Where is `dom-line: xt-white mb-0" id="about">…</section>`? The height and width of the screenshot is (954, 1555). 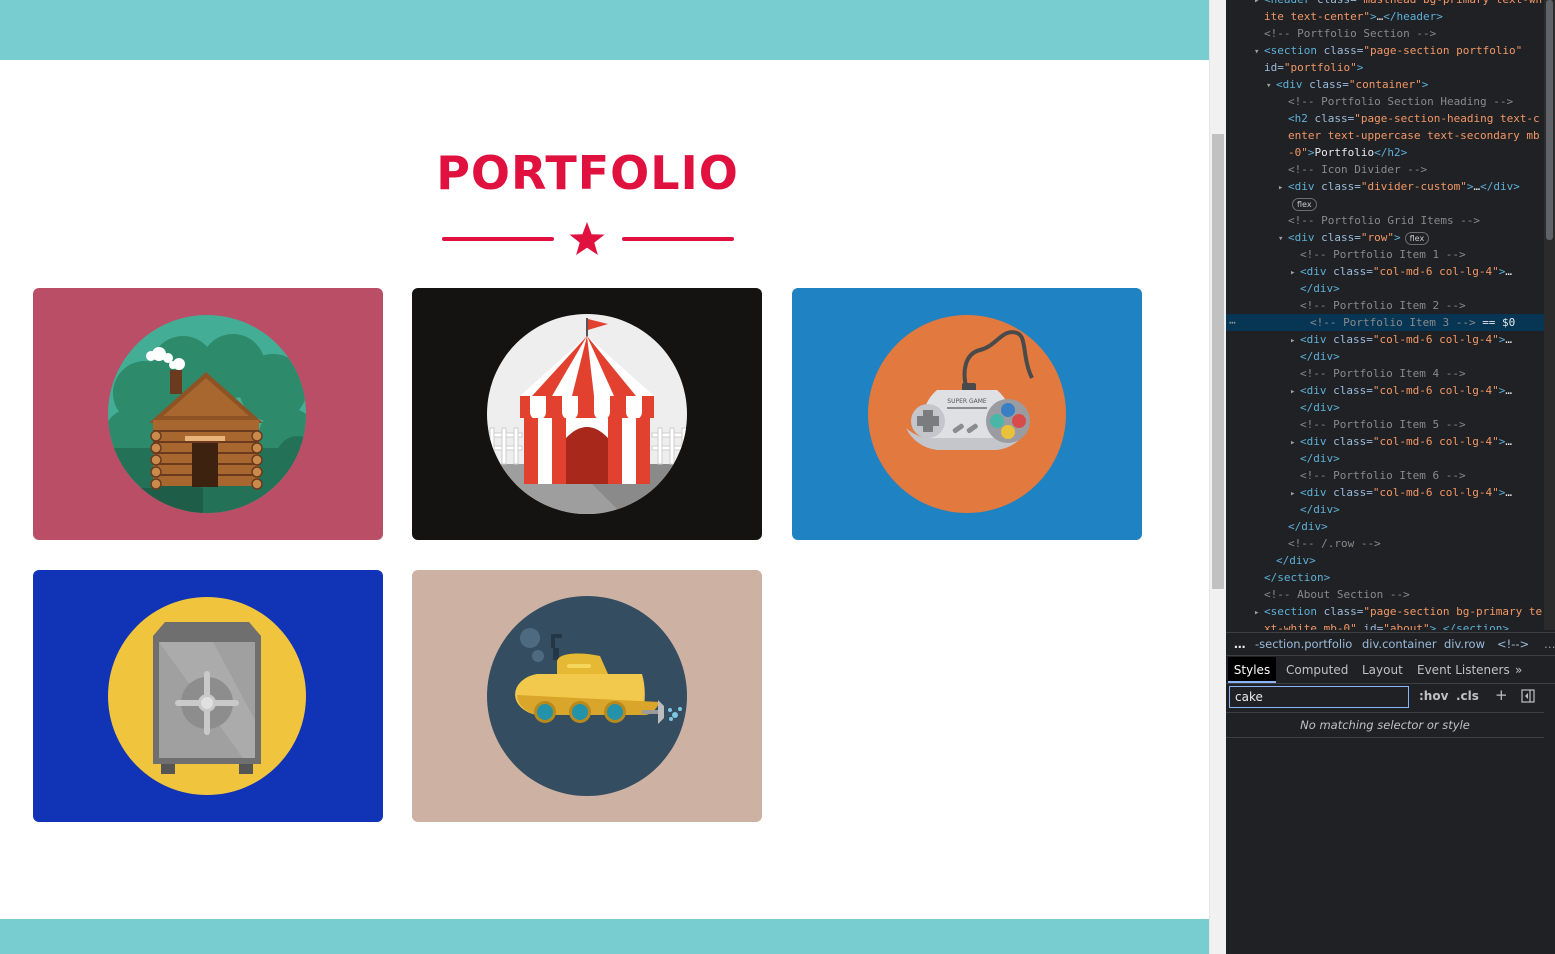
dom-line: xt-white mb-0" id="about">…</section> is located at coordinates (1381, 625).